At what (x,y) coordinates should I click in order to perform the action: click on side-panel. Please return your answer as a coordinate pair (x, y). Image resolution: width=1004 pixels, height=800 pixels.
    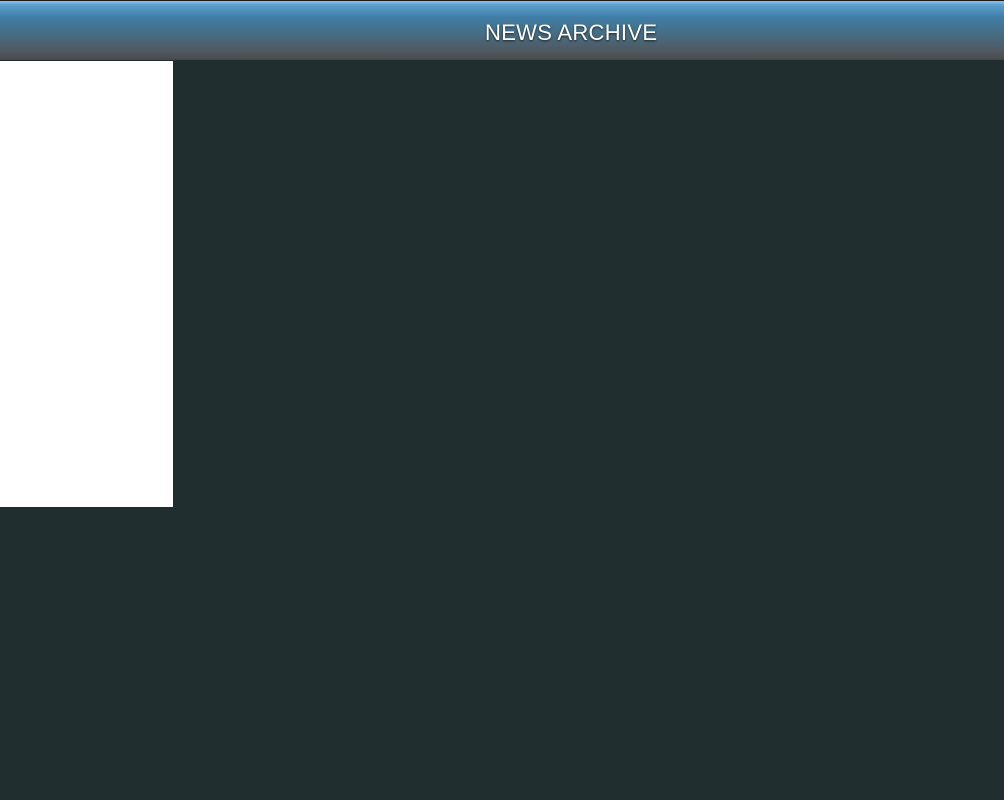
    Looking at the image, I should click on (86, 284).